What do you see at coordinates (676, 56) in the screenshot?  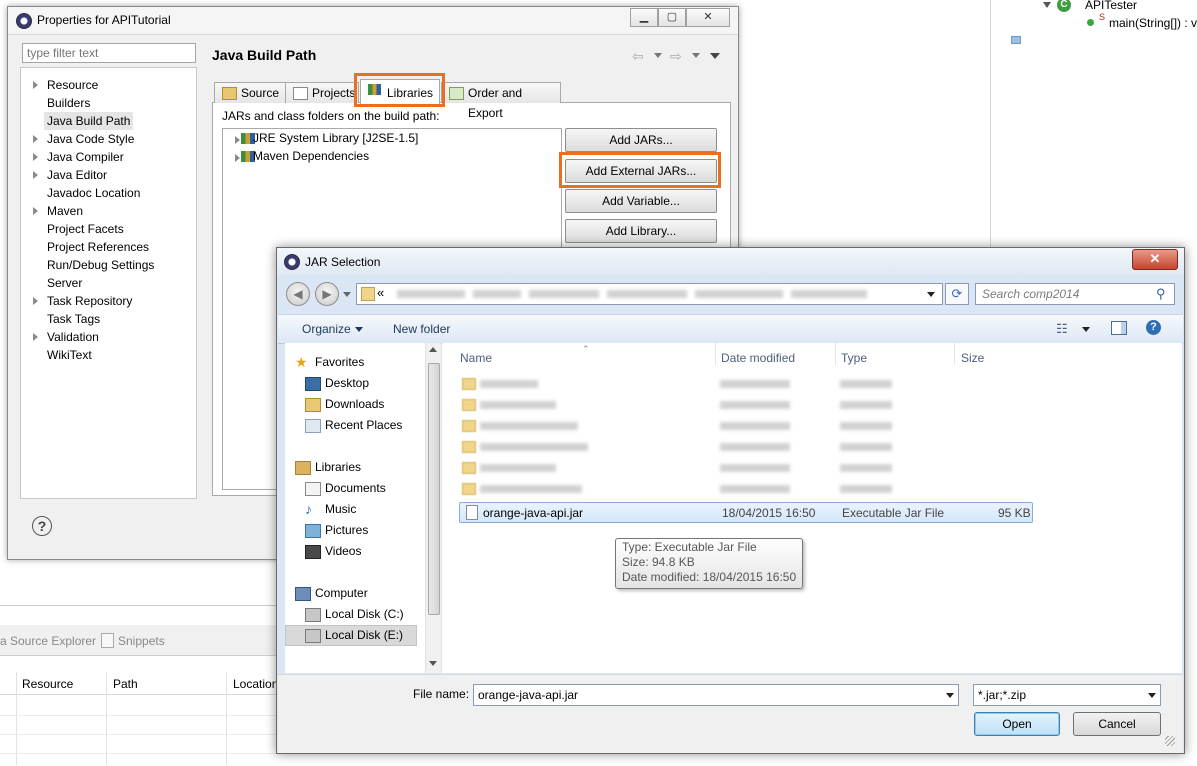 I see `forward-arrow-icon: ⇨` at bounding box center [676, 56].